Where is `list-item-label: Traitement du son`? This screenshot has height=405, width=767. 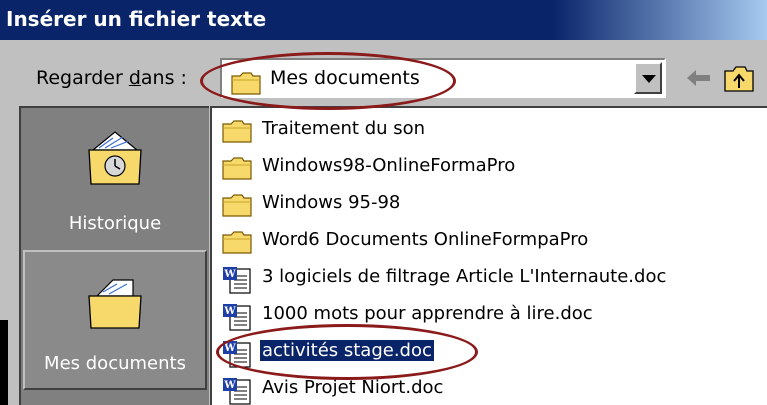
list-item-label: Traitement du son is located at coordinates (344, 128).